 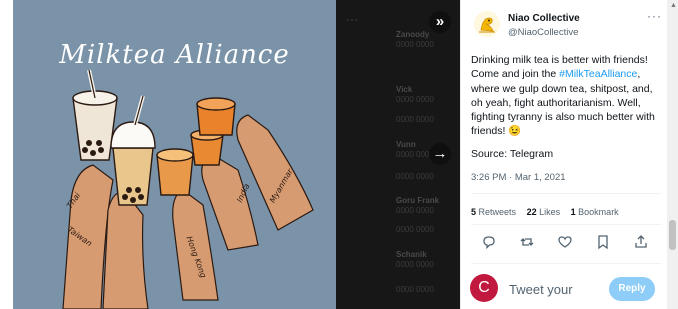 I want to click on scrollbar-thumb, so click(x=672, y=235).